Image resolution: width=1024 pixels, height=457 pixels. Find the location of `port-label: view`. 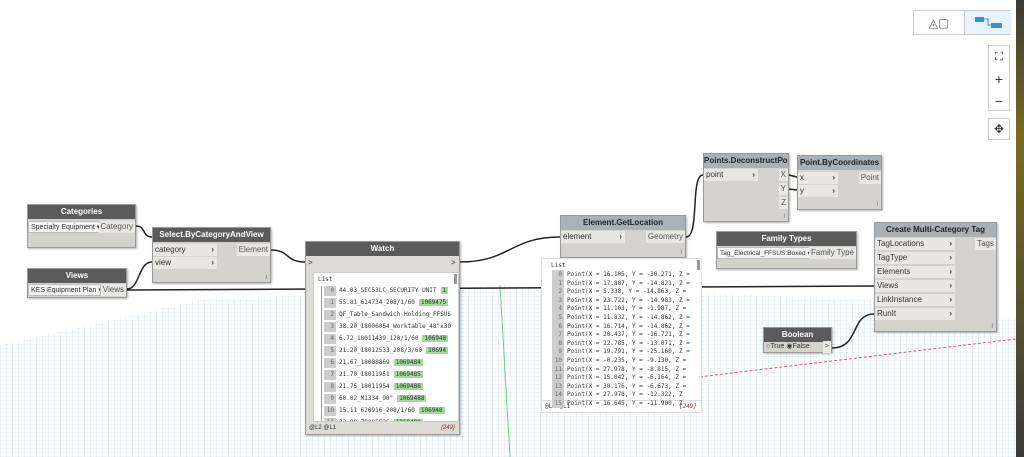

port-label: view is located at coordinates (163, 262).